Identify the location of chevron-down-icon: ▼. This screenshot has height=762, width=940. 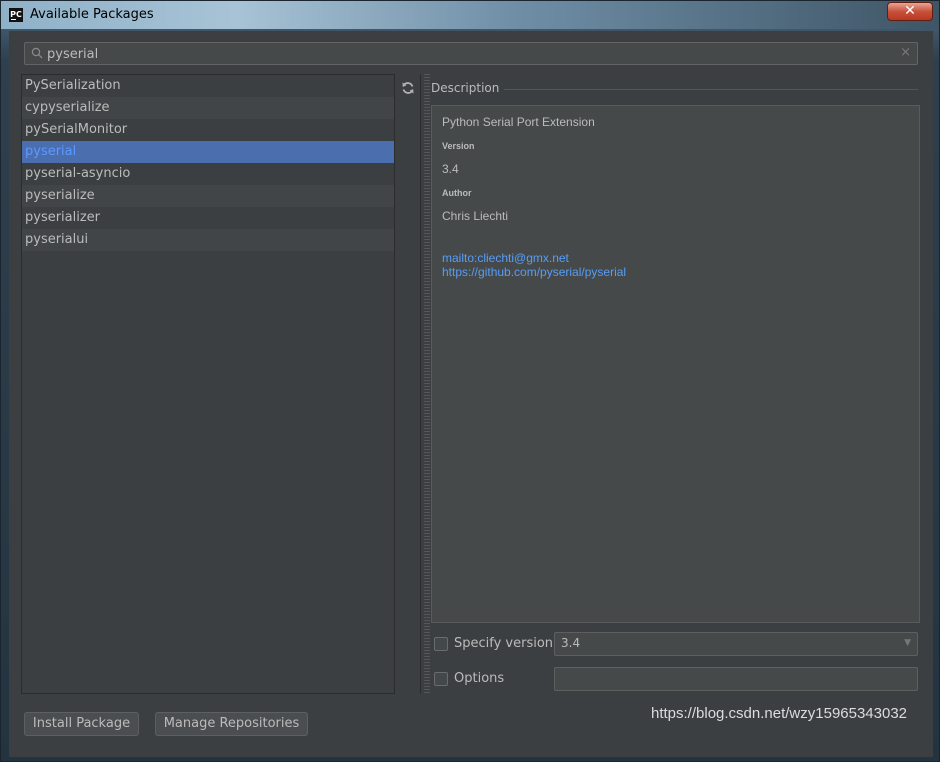
(907, 643).